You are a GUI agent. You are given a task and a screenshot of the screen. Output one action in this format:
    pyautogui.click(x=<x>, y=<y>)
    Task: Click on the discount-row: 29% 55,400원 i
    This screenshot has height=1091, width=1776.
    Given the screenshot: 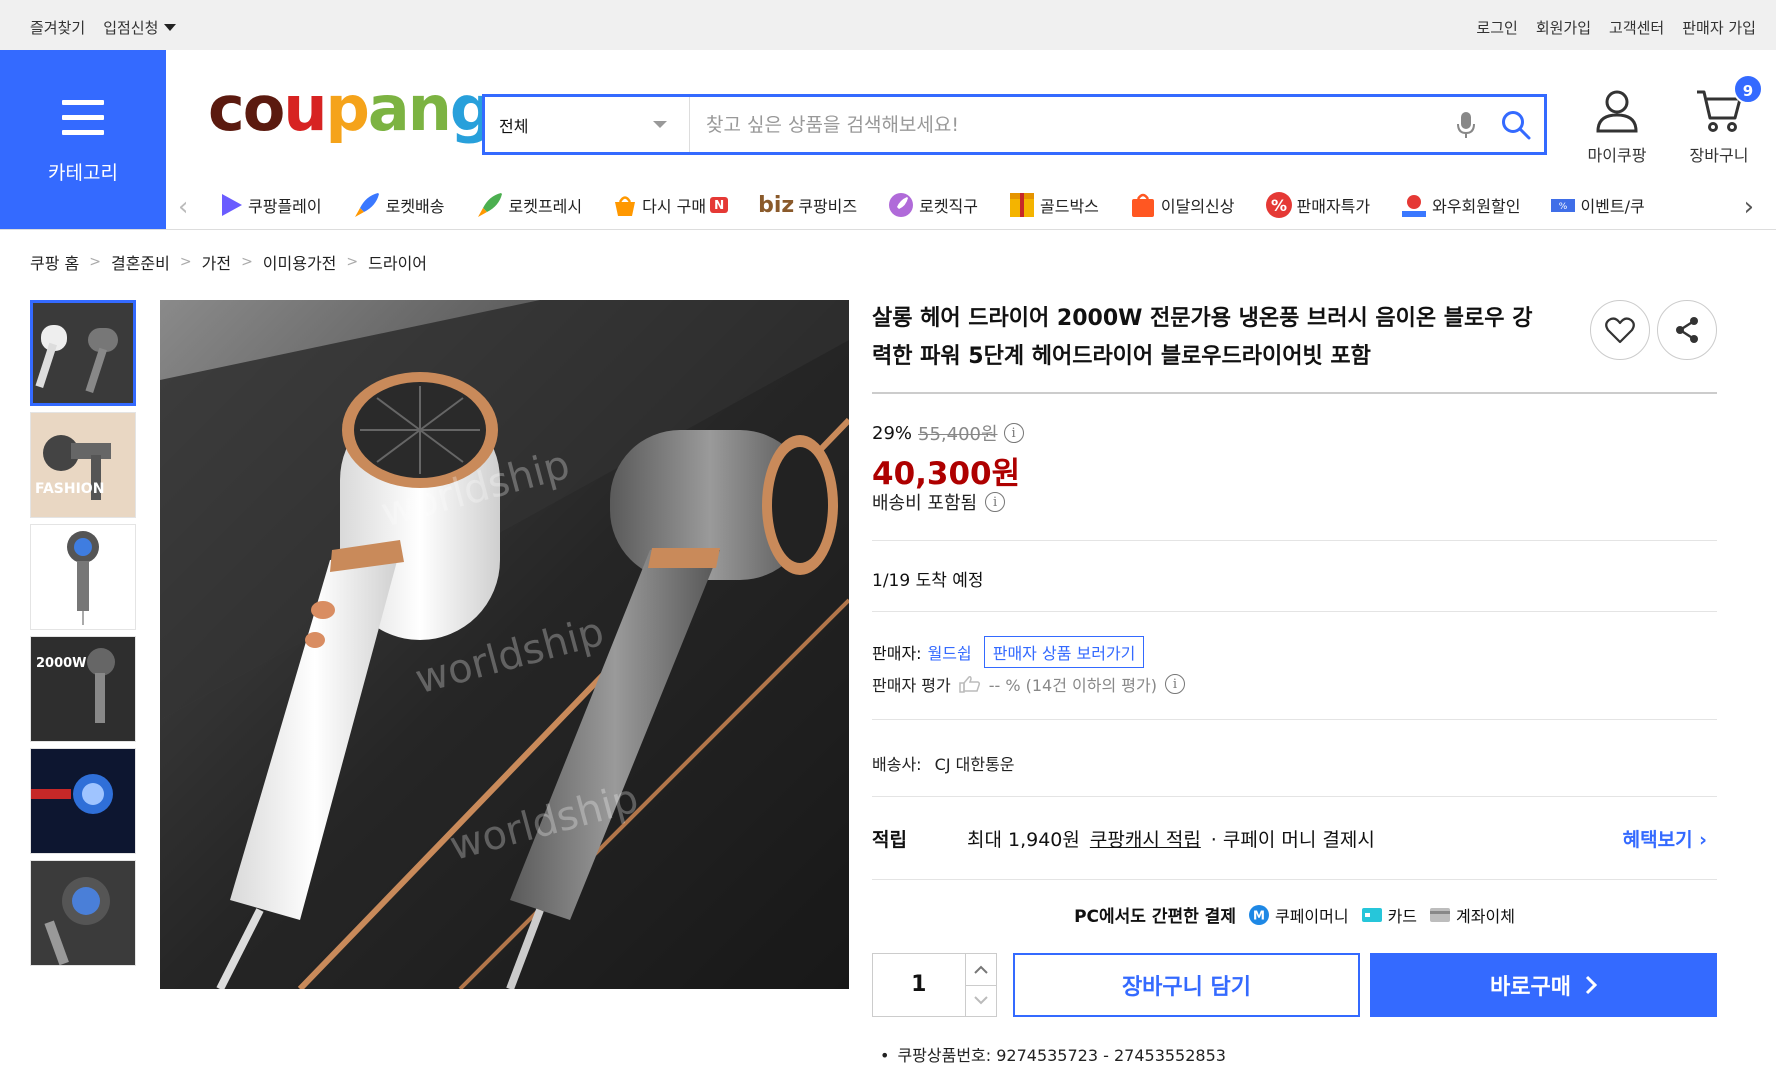 What is the action you would take?
    pyautogui.click(x=948, y=433)
    